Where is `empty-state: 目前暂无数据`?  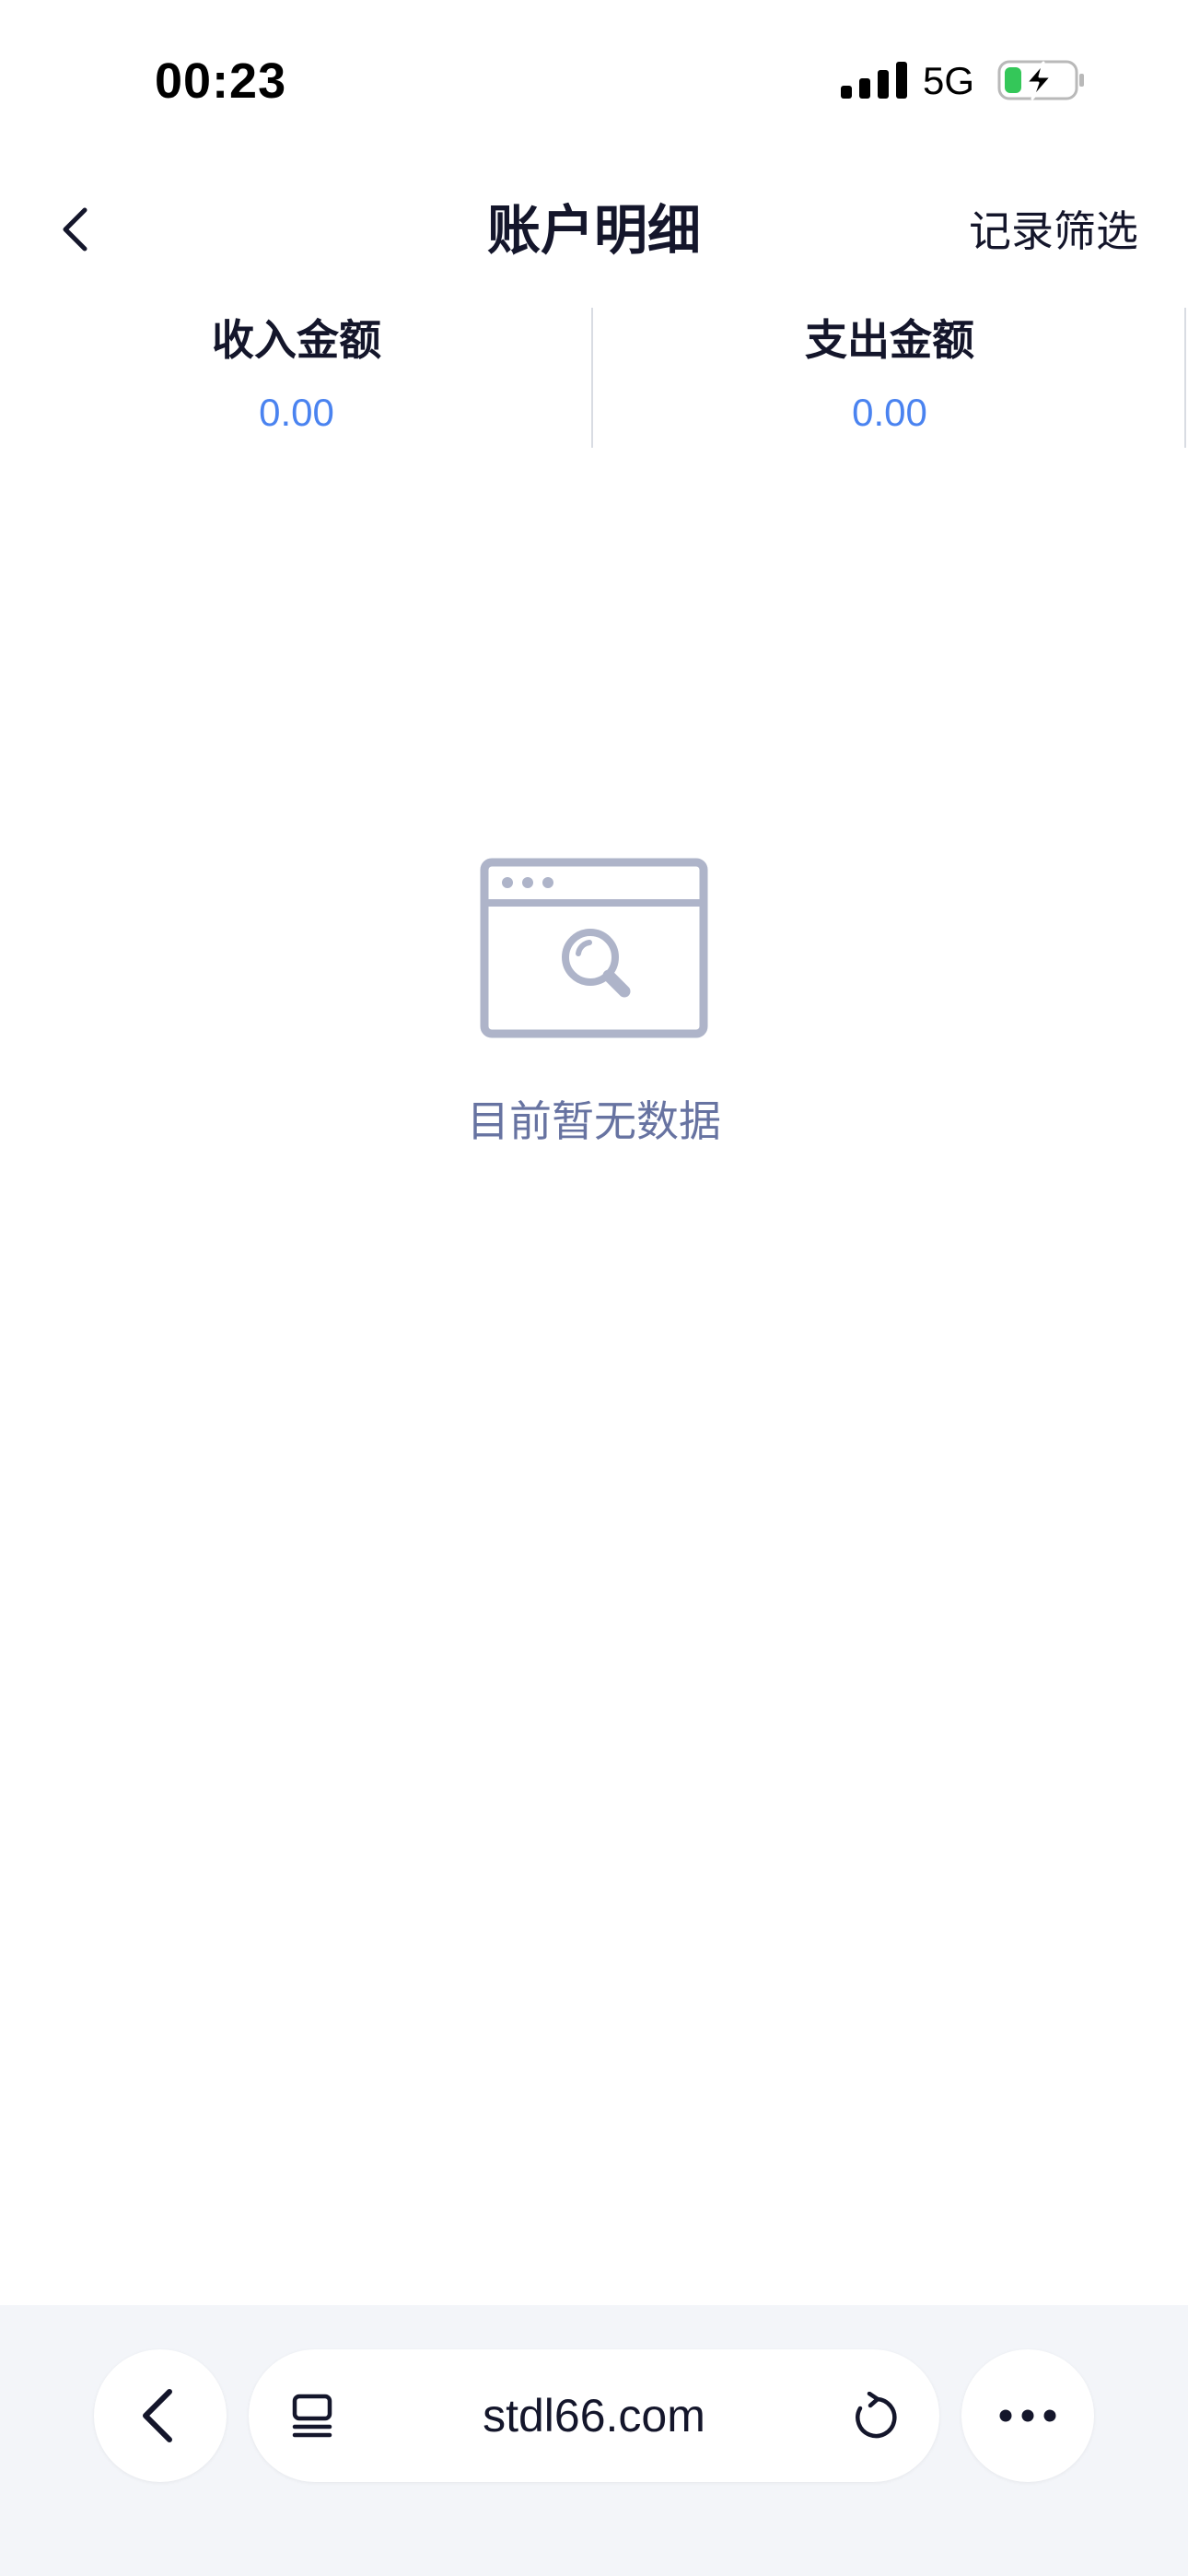
empty-state: 目前暂无数据 is located at coordinates (594, 1004).